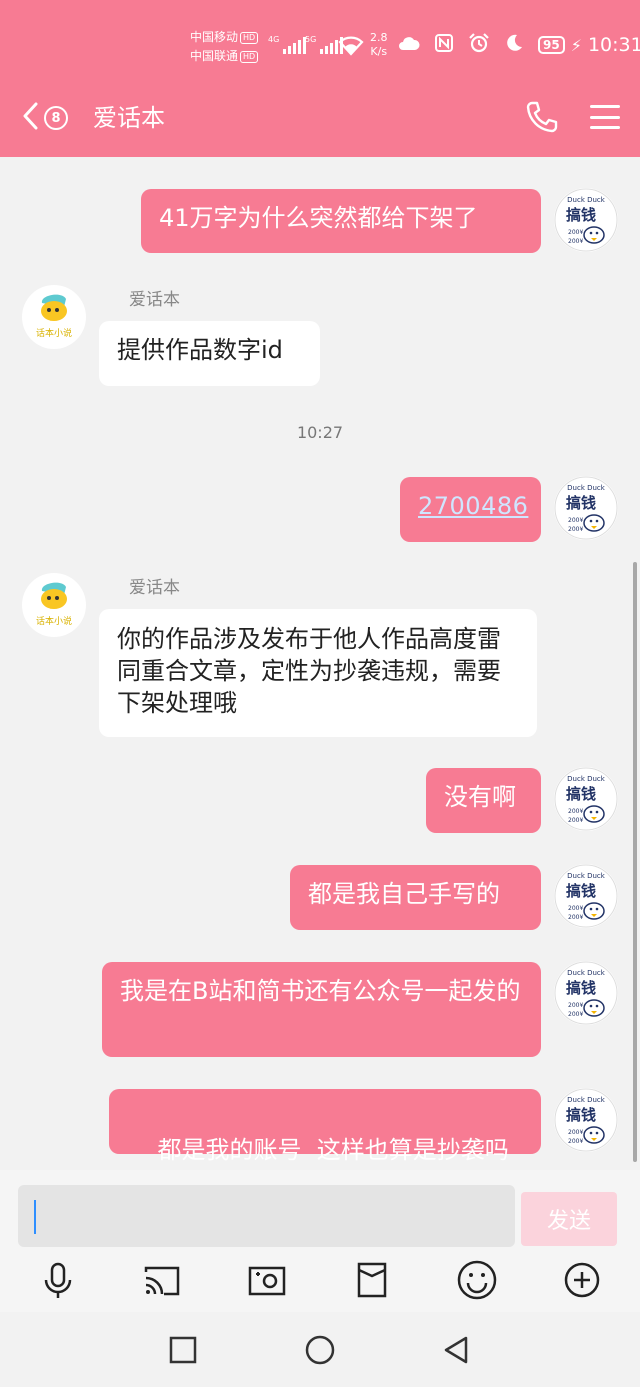 The height and width of the screenshot is (1387, 640). I want to click on message-bubble-sent: 都是我的账号 这样也算是抄袭吗, so click(325, 1126).